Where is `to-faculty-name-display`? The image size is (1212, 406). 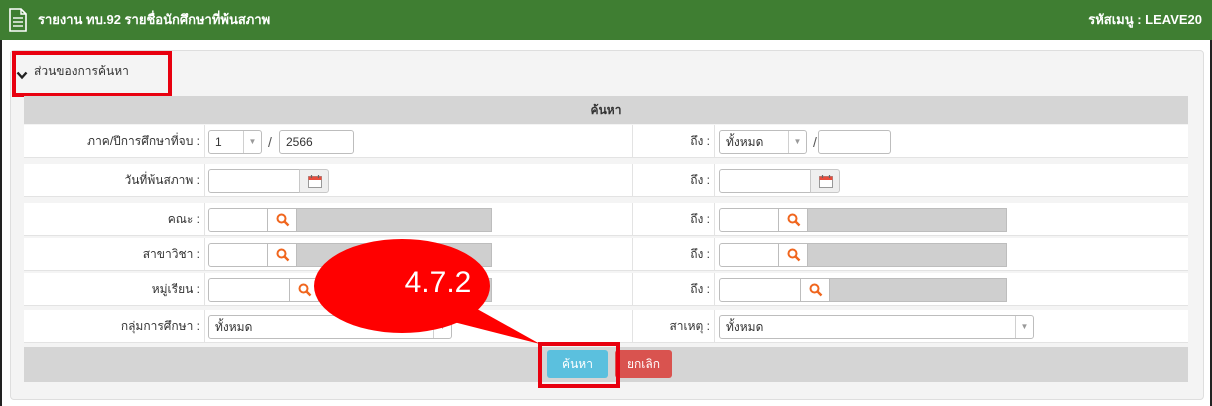 to-faculty-name-display is located at coordinates (907, 220).